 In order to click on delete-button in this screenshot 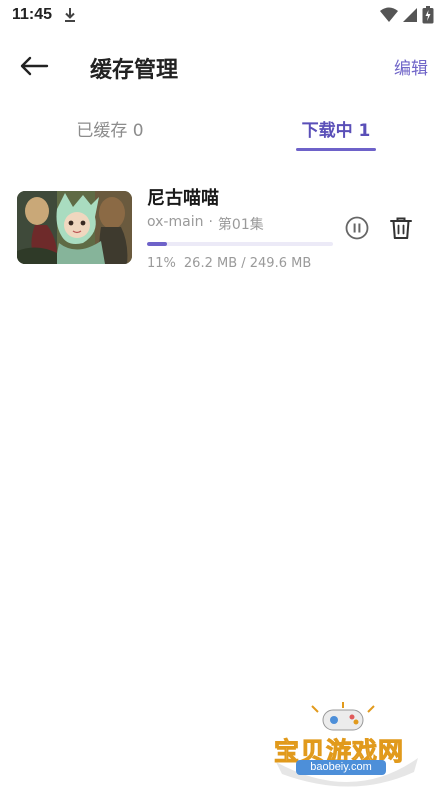, I will do `click(401, 228)`.